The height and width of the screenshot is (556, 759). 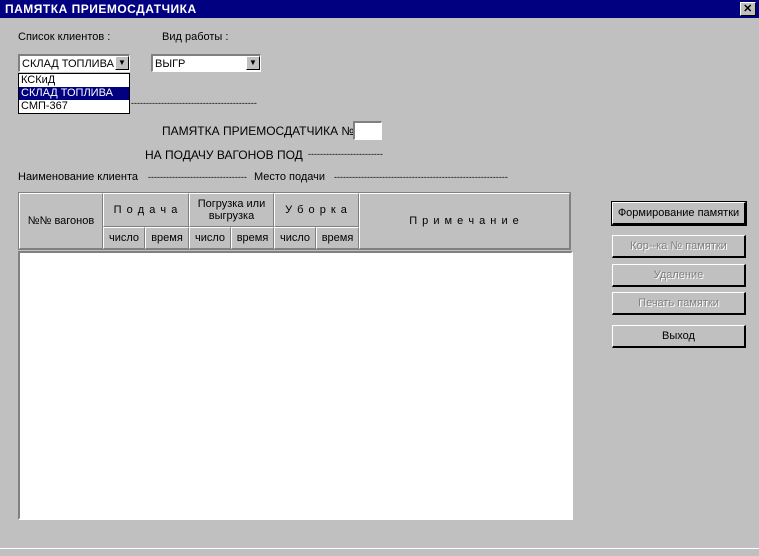 I want to click on window-title: ПАМЯТКА ПРИЕМОСДАТЧИКА, so click(x=101, y=9).